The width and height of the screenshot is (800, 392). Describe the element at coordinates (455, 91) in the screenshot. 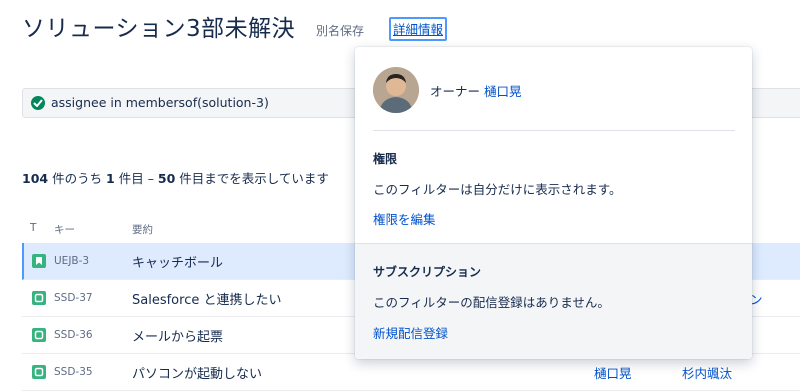

I see `owner-label: オーナー` at that location.